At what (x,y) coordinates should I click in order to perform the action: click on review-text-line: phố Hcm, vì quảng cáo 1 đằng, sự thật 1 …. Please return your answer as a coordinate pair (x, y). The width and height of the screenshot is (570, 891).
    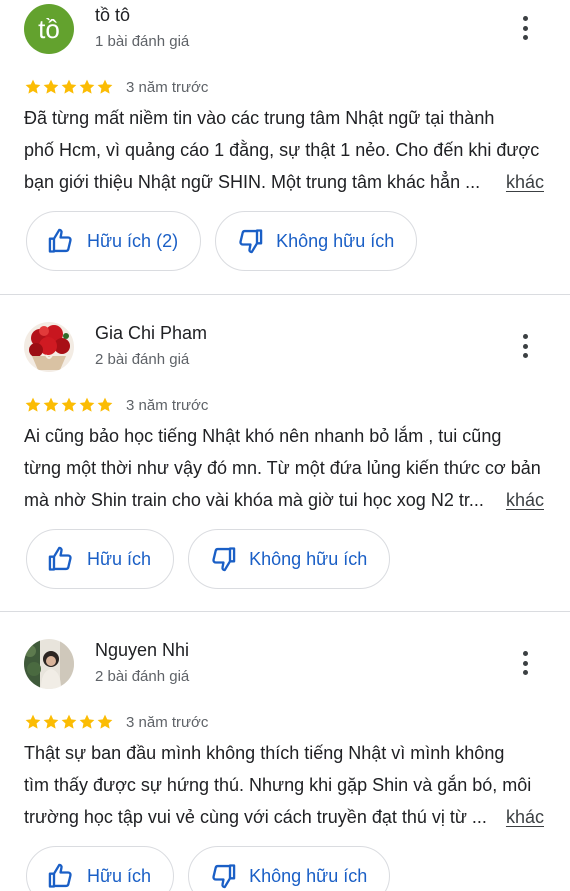
    Looking at the image, I should click on (282, 150).